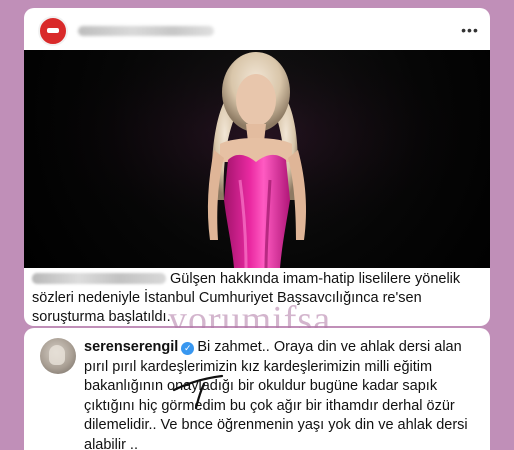  What do you see at coordinates (53, 31) in the screenshot?
I see `post-author-avatar` at bounding box center [53, 31].